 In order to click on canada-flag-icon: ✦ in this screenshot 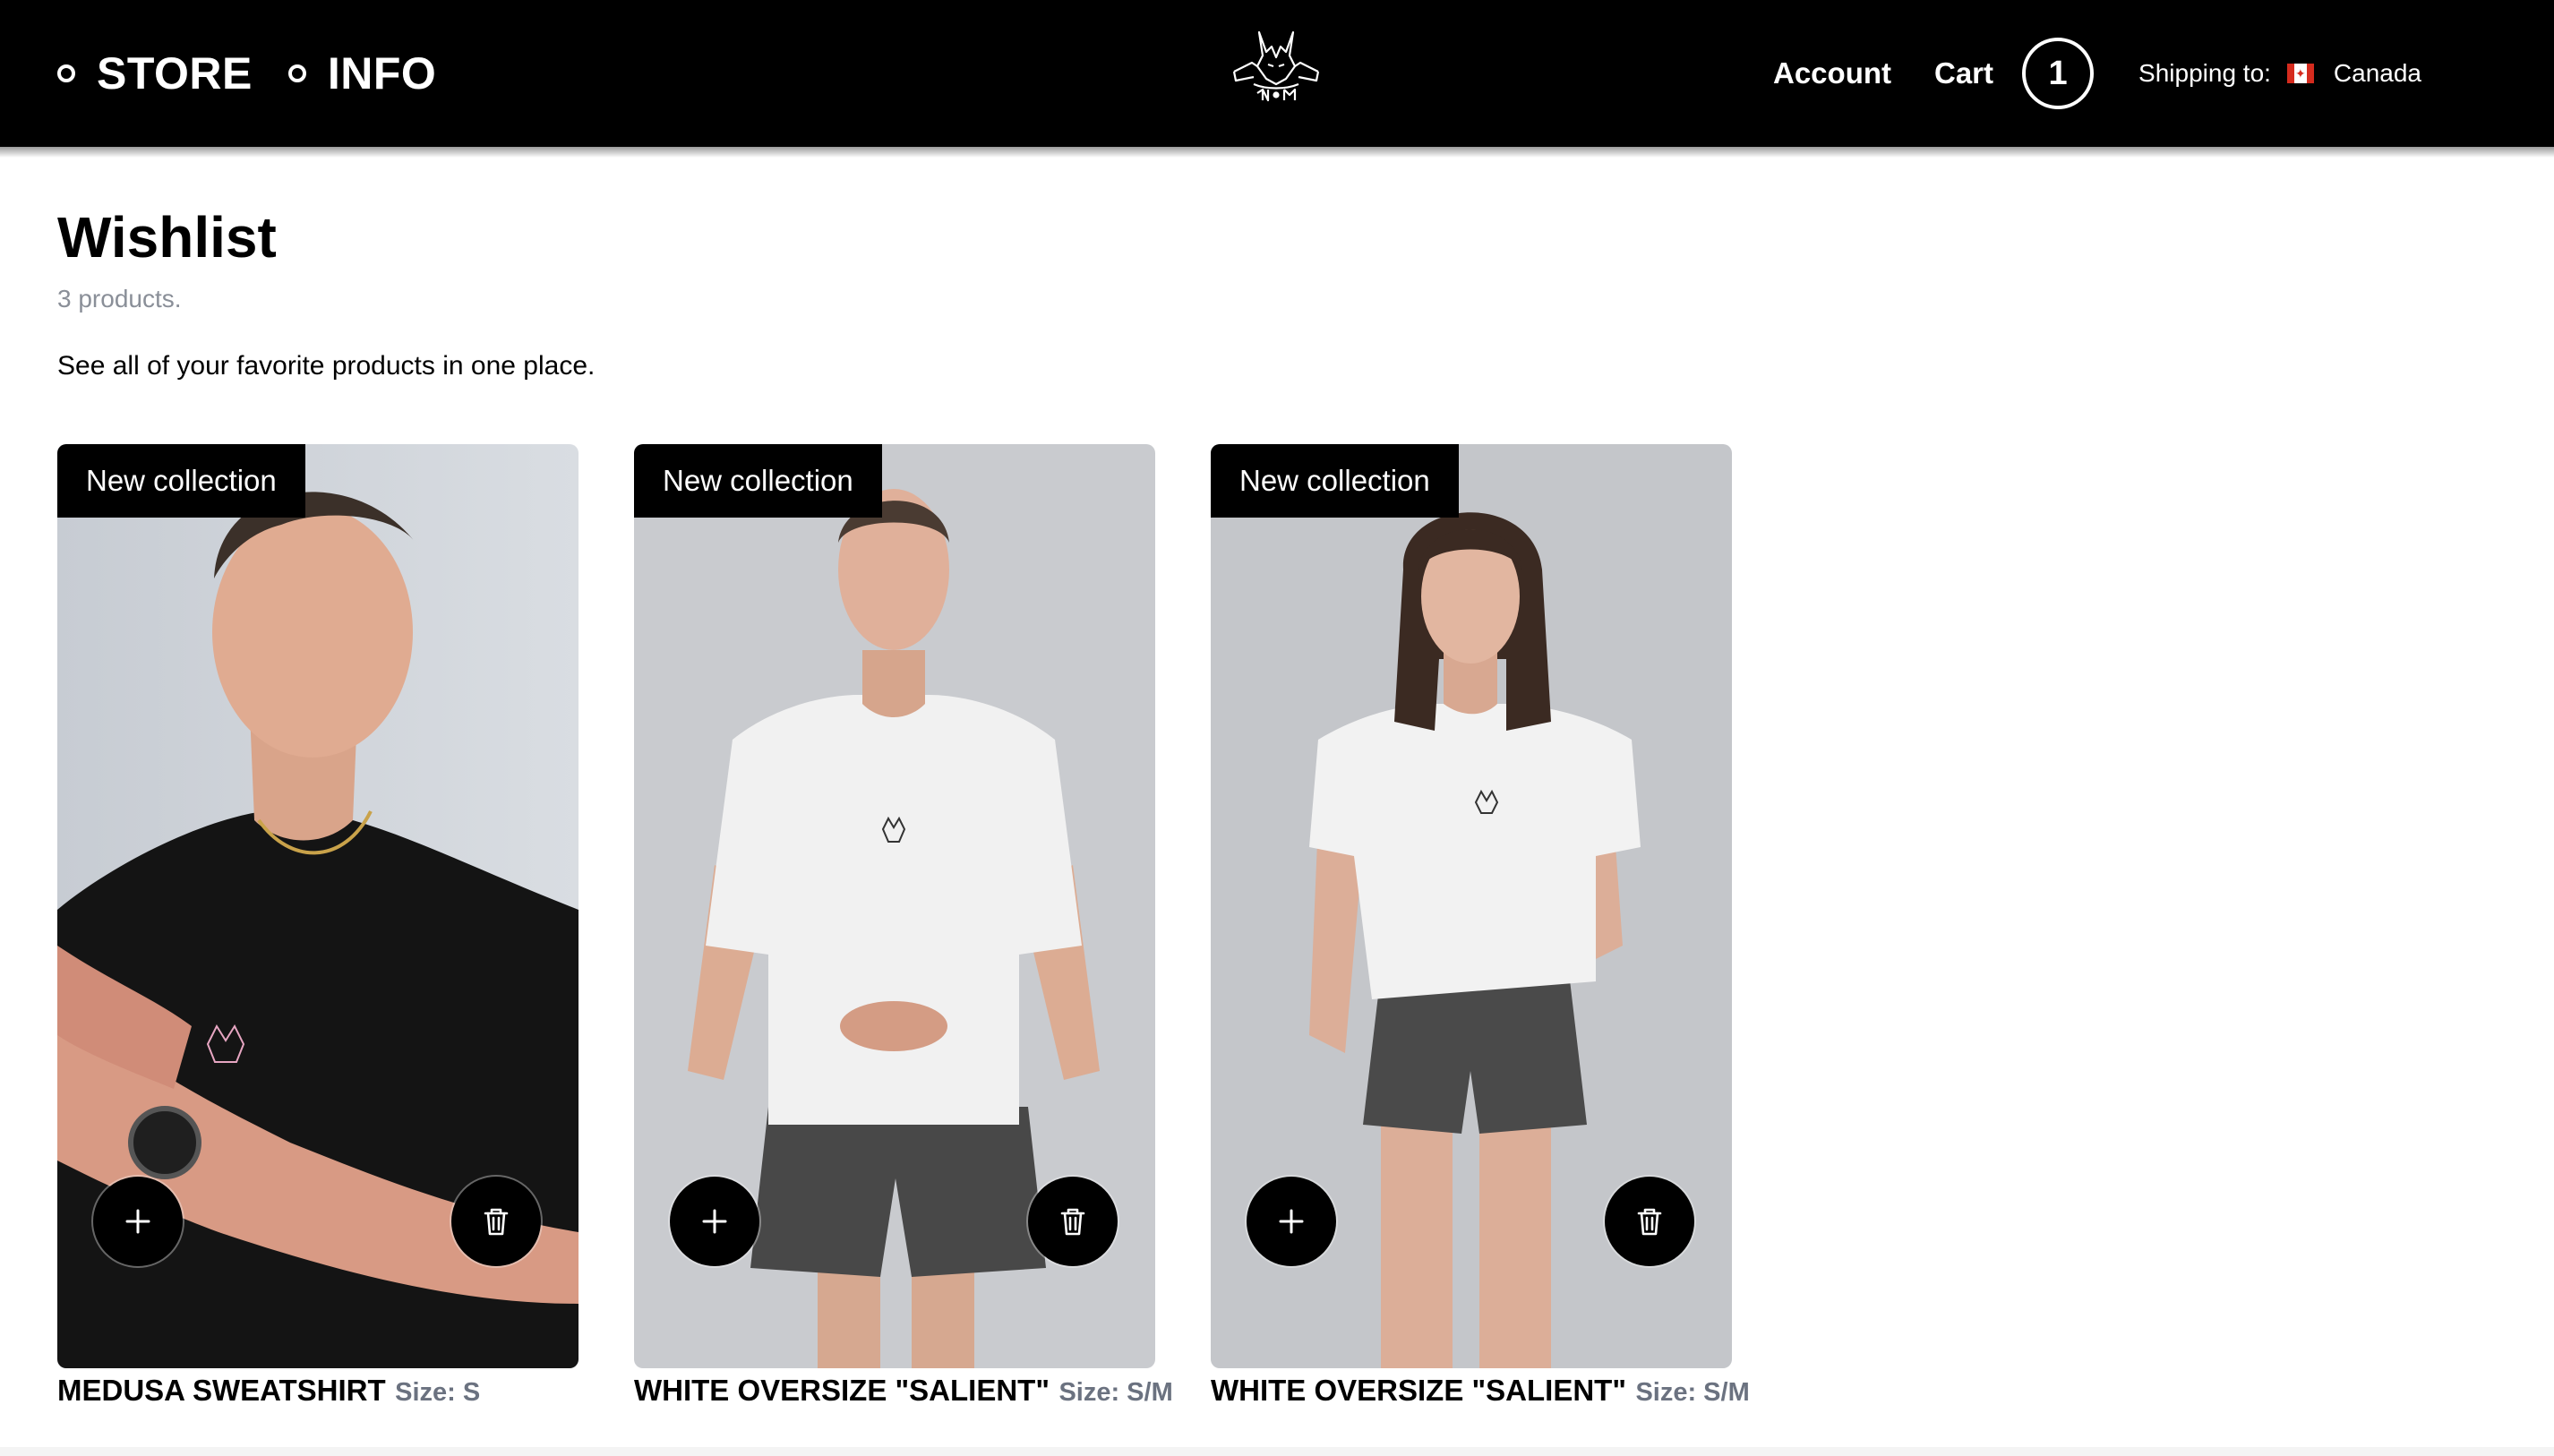, I will do `click(2300, 73)`.